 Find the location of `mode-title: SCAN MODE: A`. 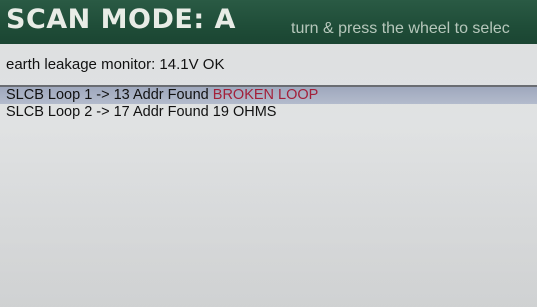

mode-title: SCAN MODE: A is located at coordinates (121, 19).